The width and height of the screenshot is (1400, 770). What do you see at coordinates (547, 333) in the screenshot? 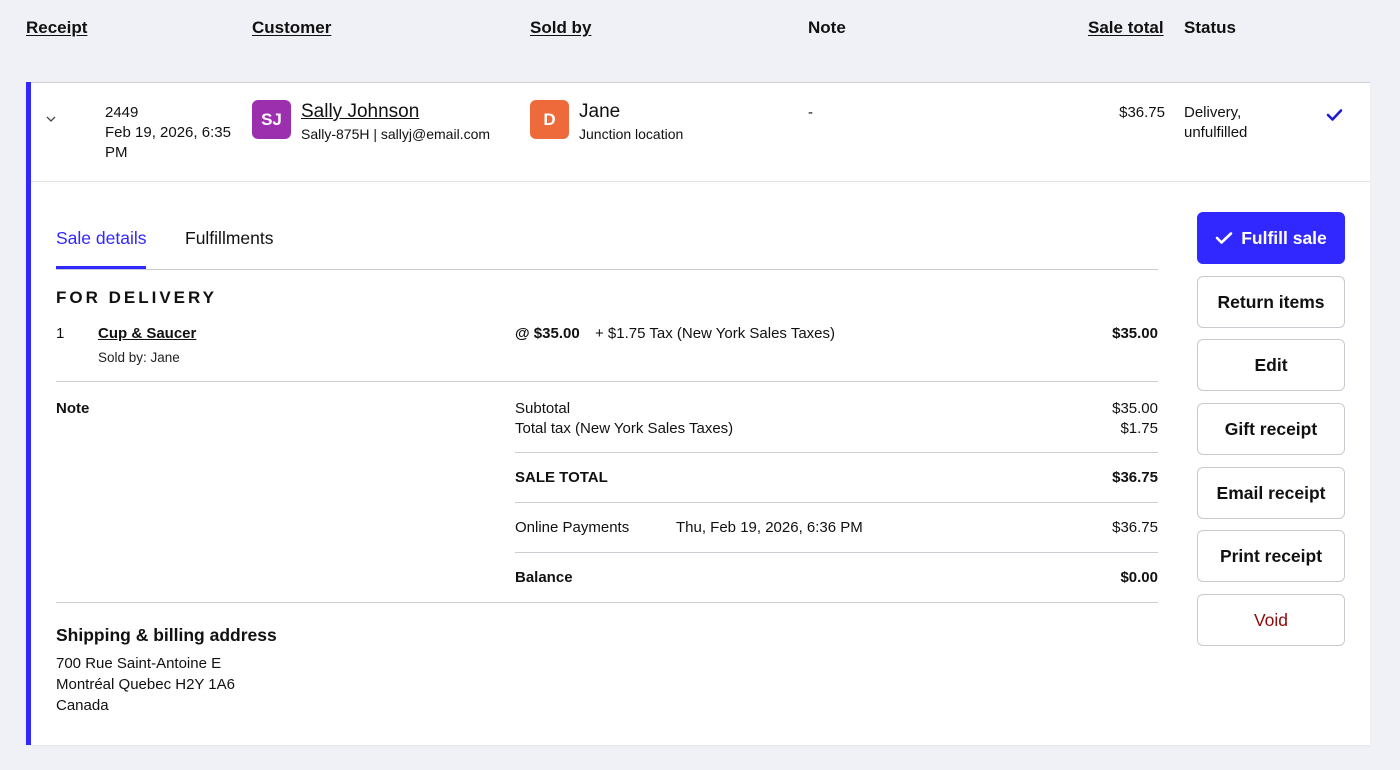
I see `item-unit-price: @ $35.00` at bounding box center [547, 333].